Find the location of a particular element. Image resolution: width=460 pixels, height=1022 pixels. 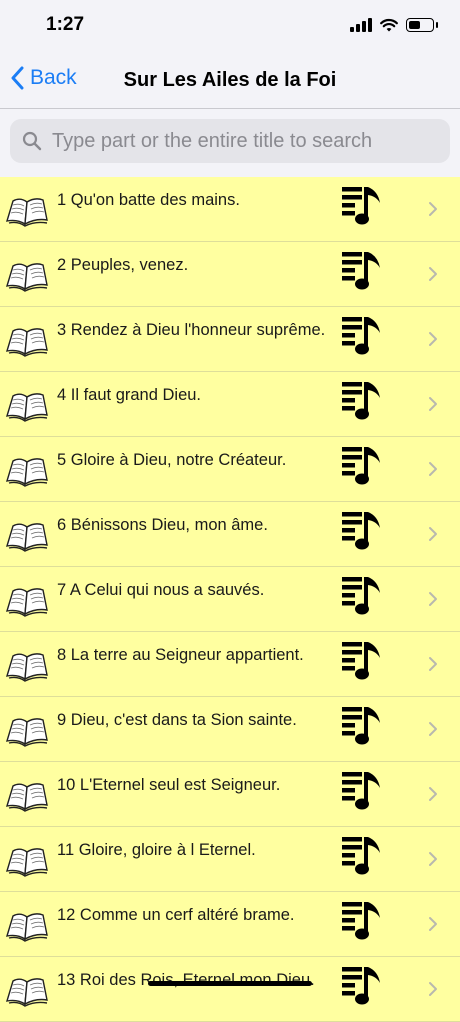

item-title: 5 Gloire à Dieu, notre Créateur. is located at coordinates (172, 460).